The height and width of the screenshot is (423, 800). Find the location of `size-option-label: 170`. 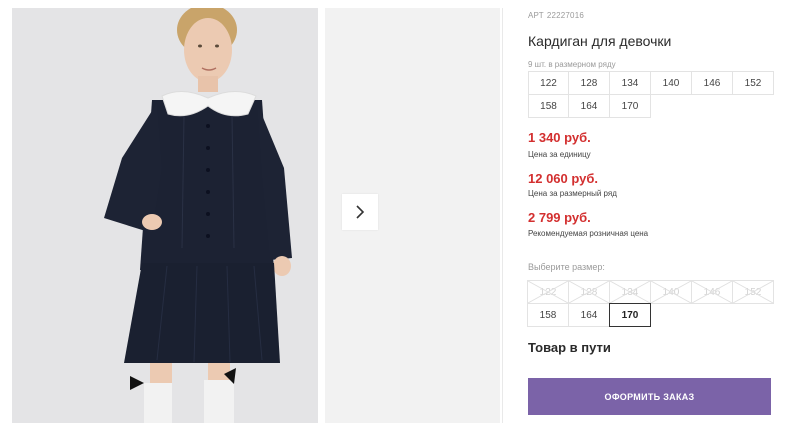

size-option-label: 170 is located at coordinates (630, 315).